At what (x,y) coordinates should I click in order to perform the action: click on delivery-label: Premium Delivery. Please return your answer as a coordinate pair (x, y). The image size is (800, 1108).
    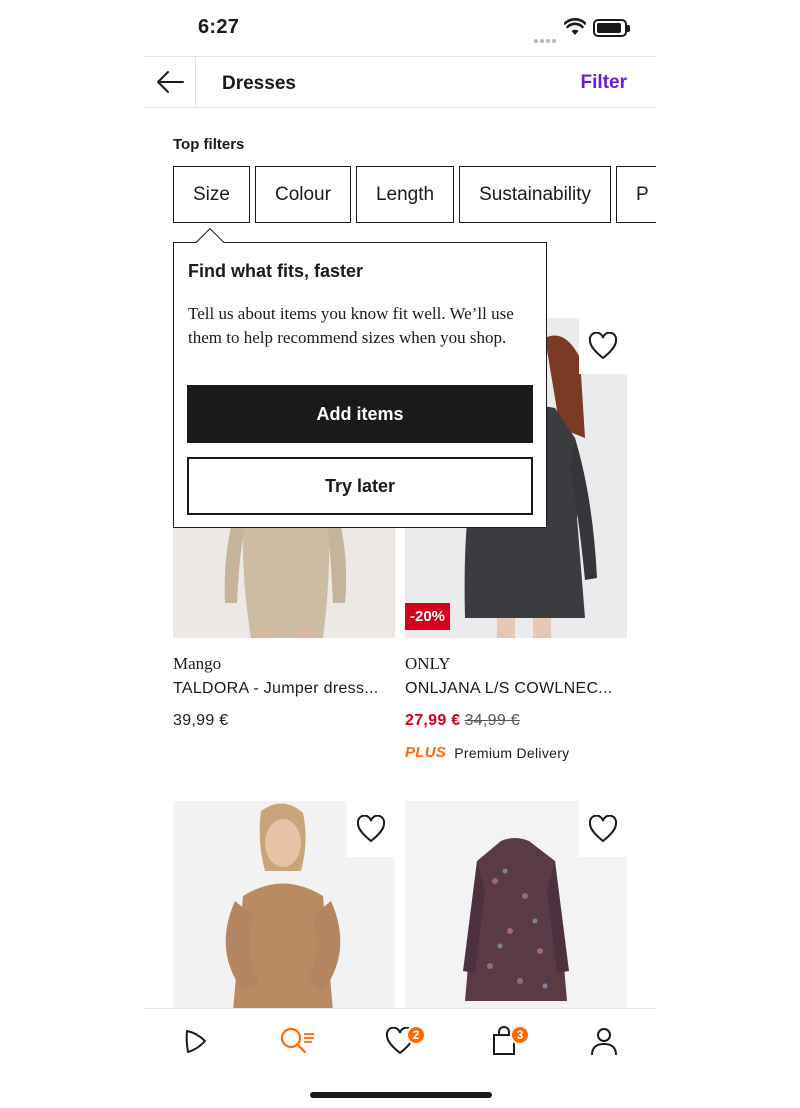
    Looking at the image, I should click on (512, 752).